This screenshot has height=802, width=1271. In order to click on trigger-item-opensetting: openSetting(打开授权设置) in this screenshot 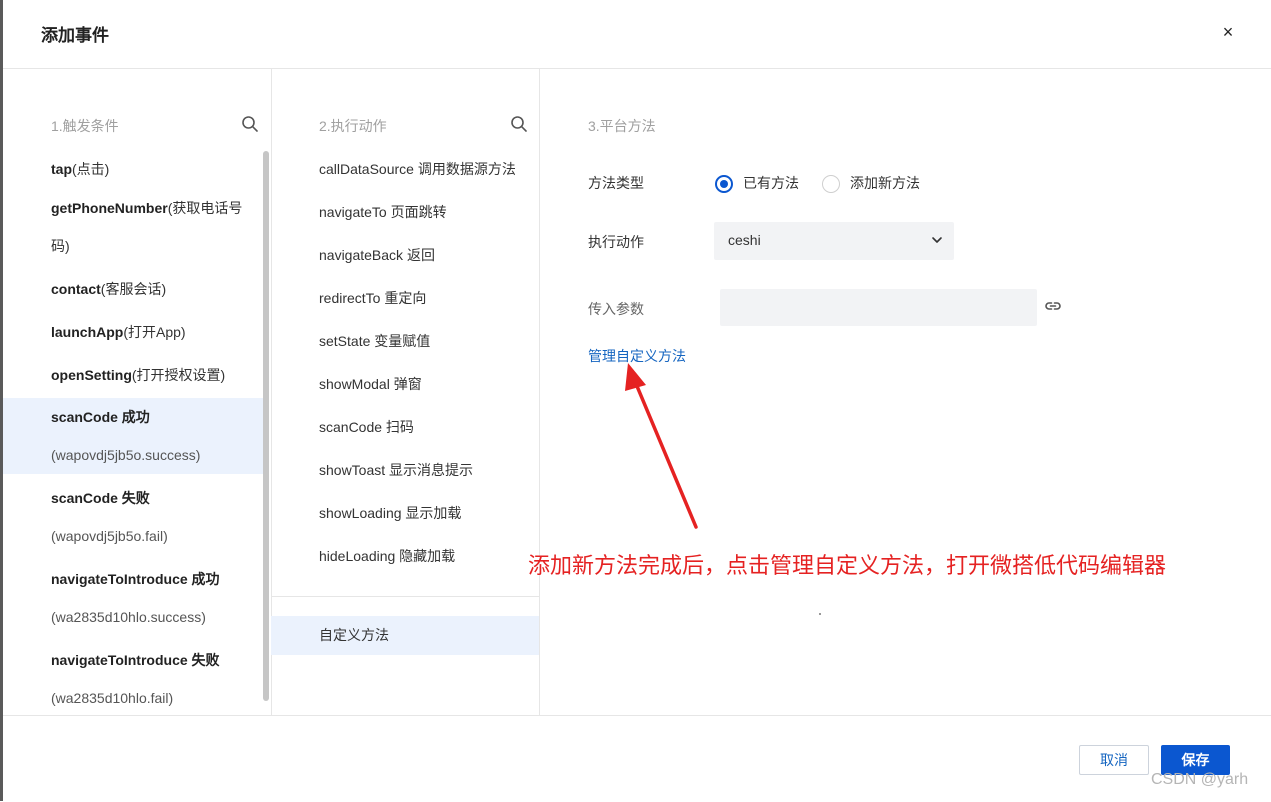, I will do `click(133, 375)`.